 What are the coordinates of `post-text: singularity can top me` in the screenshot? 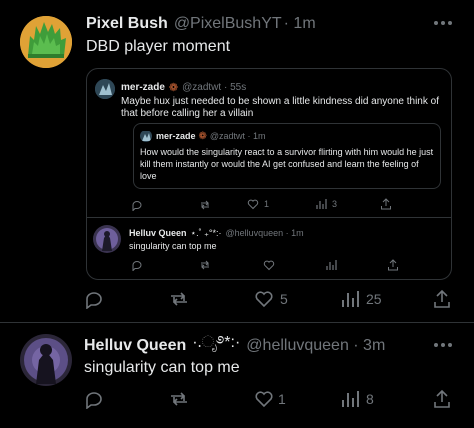 It's located at (162, 367).